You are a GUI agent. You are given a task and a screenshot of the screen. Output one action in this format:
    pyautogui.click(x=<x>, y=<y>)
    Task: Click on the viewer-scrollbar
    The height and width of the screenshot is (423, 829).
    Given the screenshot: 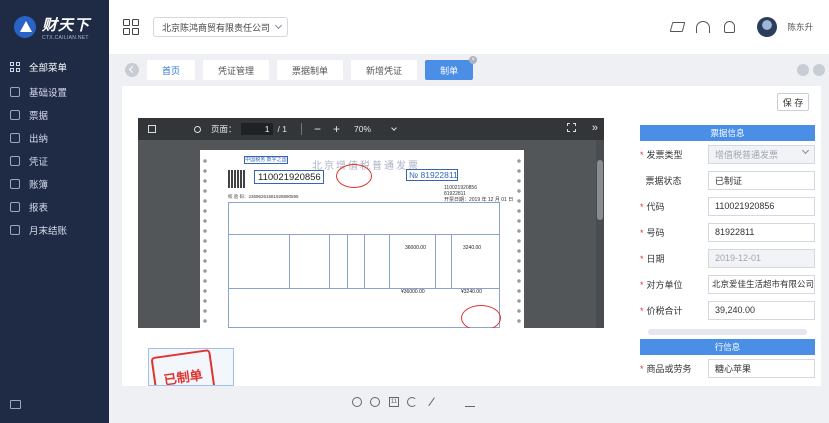 What is the action you would take?
    pyautogui.click(x=600, y=234)
    